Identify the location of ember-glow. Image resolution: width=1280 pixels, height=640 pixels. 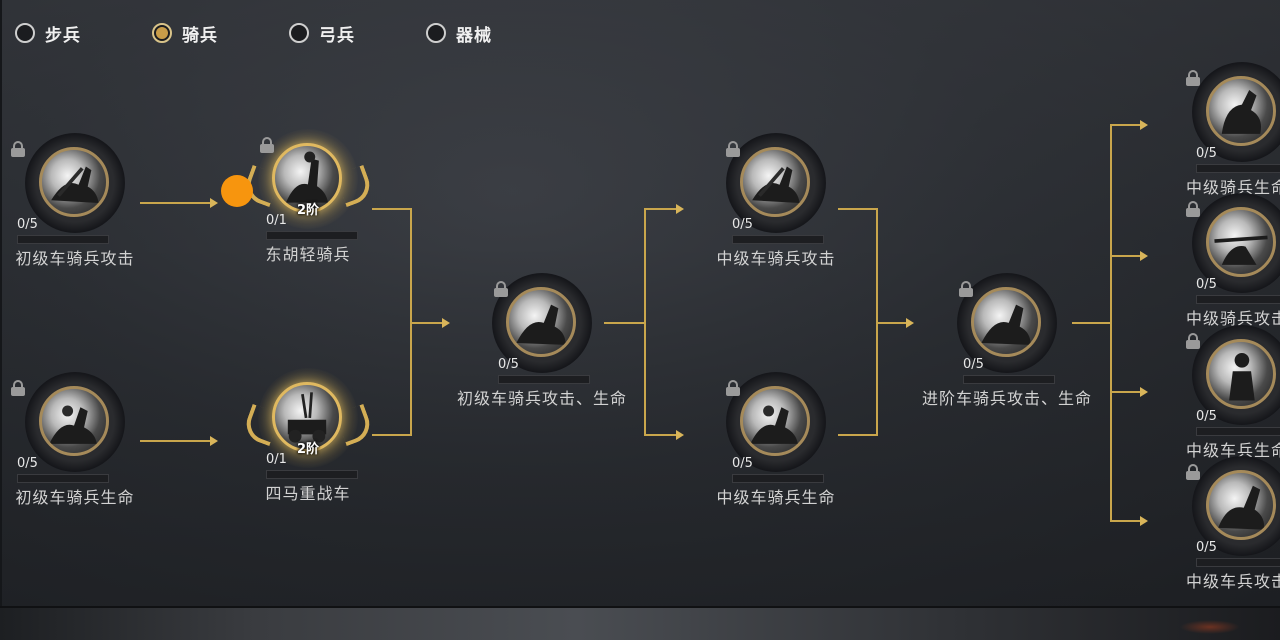
(1210, 627).